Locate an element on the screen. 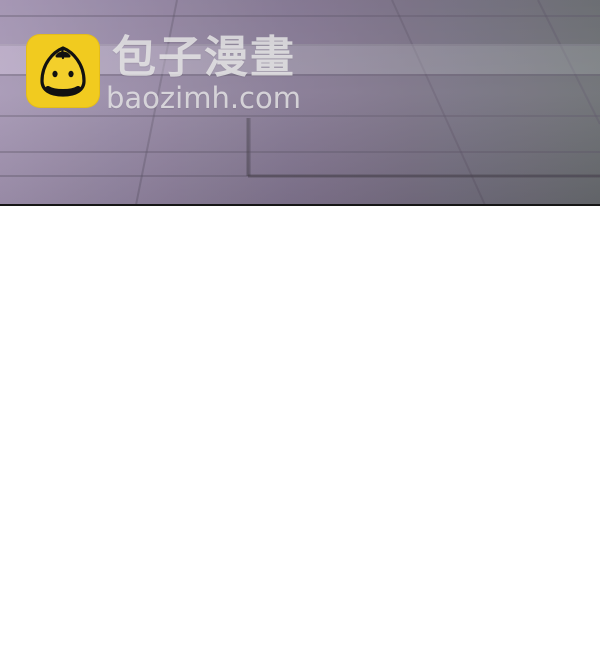 Image resolution: width=600 pixels, height=661 pixels. baozimh-watermark: 包子漫畫 baozimh.com is located at coordinates (176, 75).